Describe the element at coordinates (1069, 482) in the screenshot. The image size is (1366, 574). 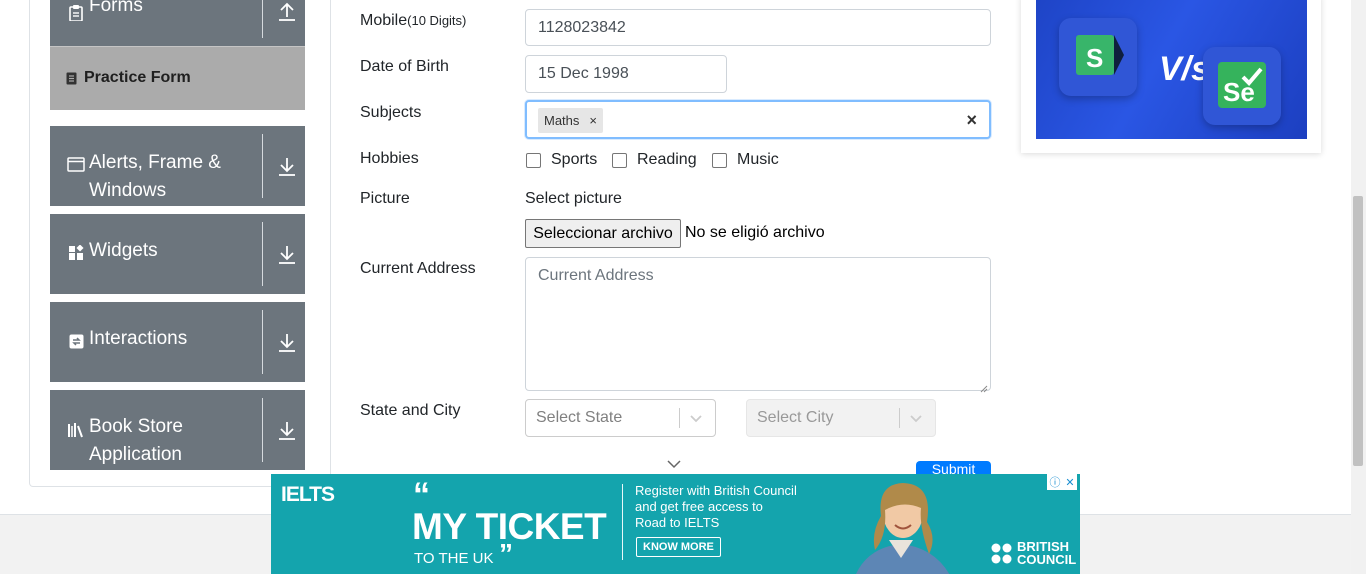
I see `close-icon: ✕` at that location.